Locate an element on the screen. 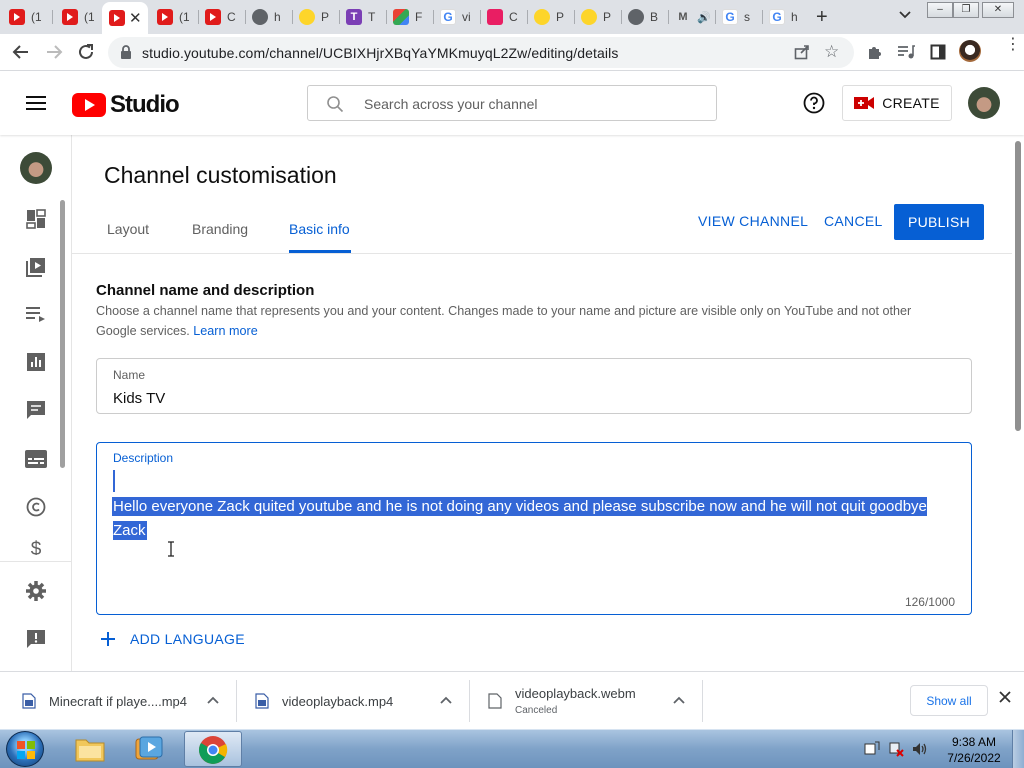 The image size is (1024, 768). search-input: Search across your channel is located at coordinates (512, 103).